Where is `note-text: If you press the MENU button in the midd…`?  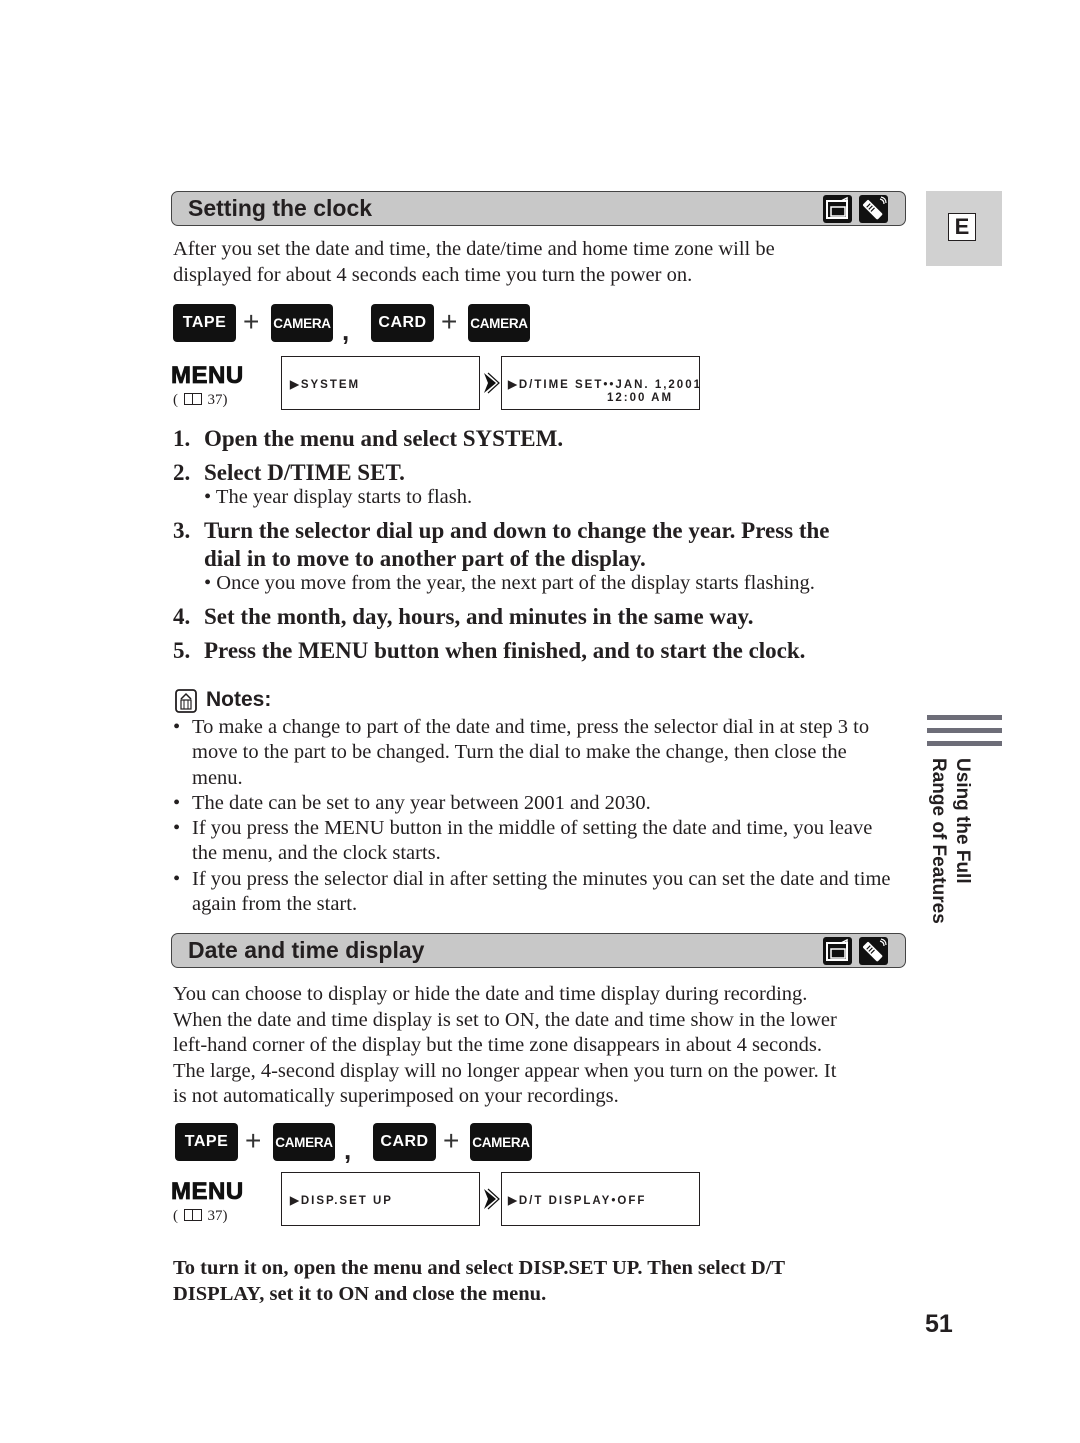 note-text: If you press the MENU button in the midd… is located at coordinates (532, 841).